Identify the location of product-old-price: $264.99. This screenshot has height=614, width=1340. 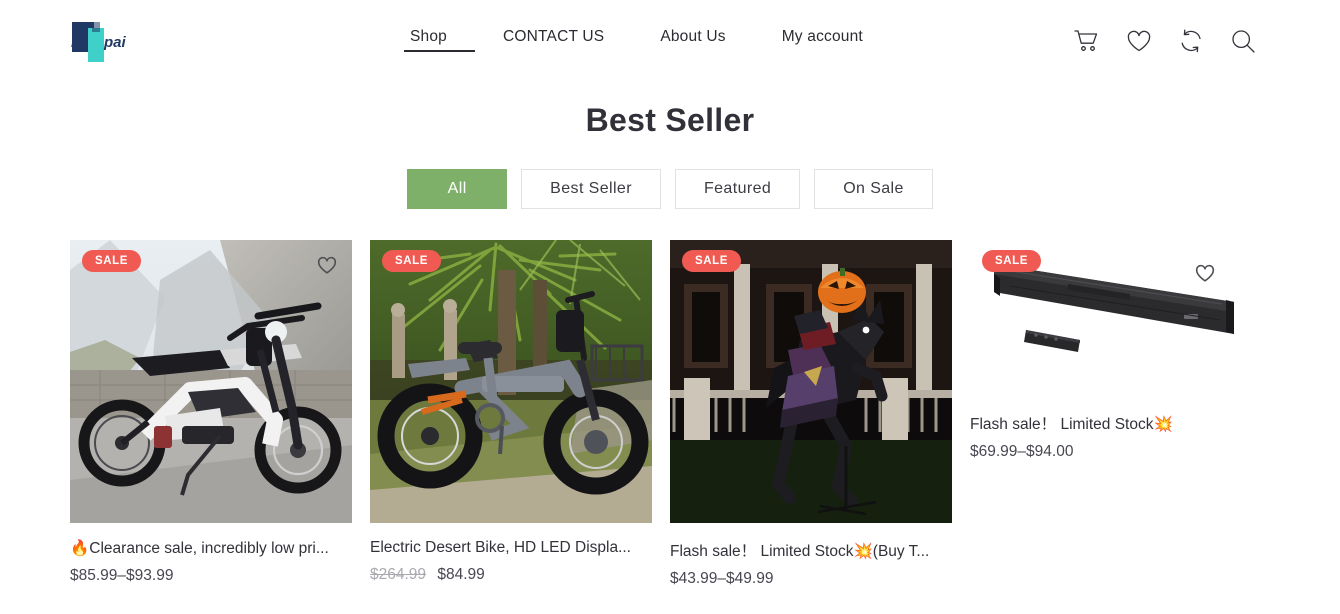
(398, 574).